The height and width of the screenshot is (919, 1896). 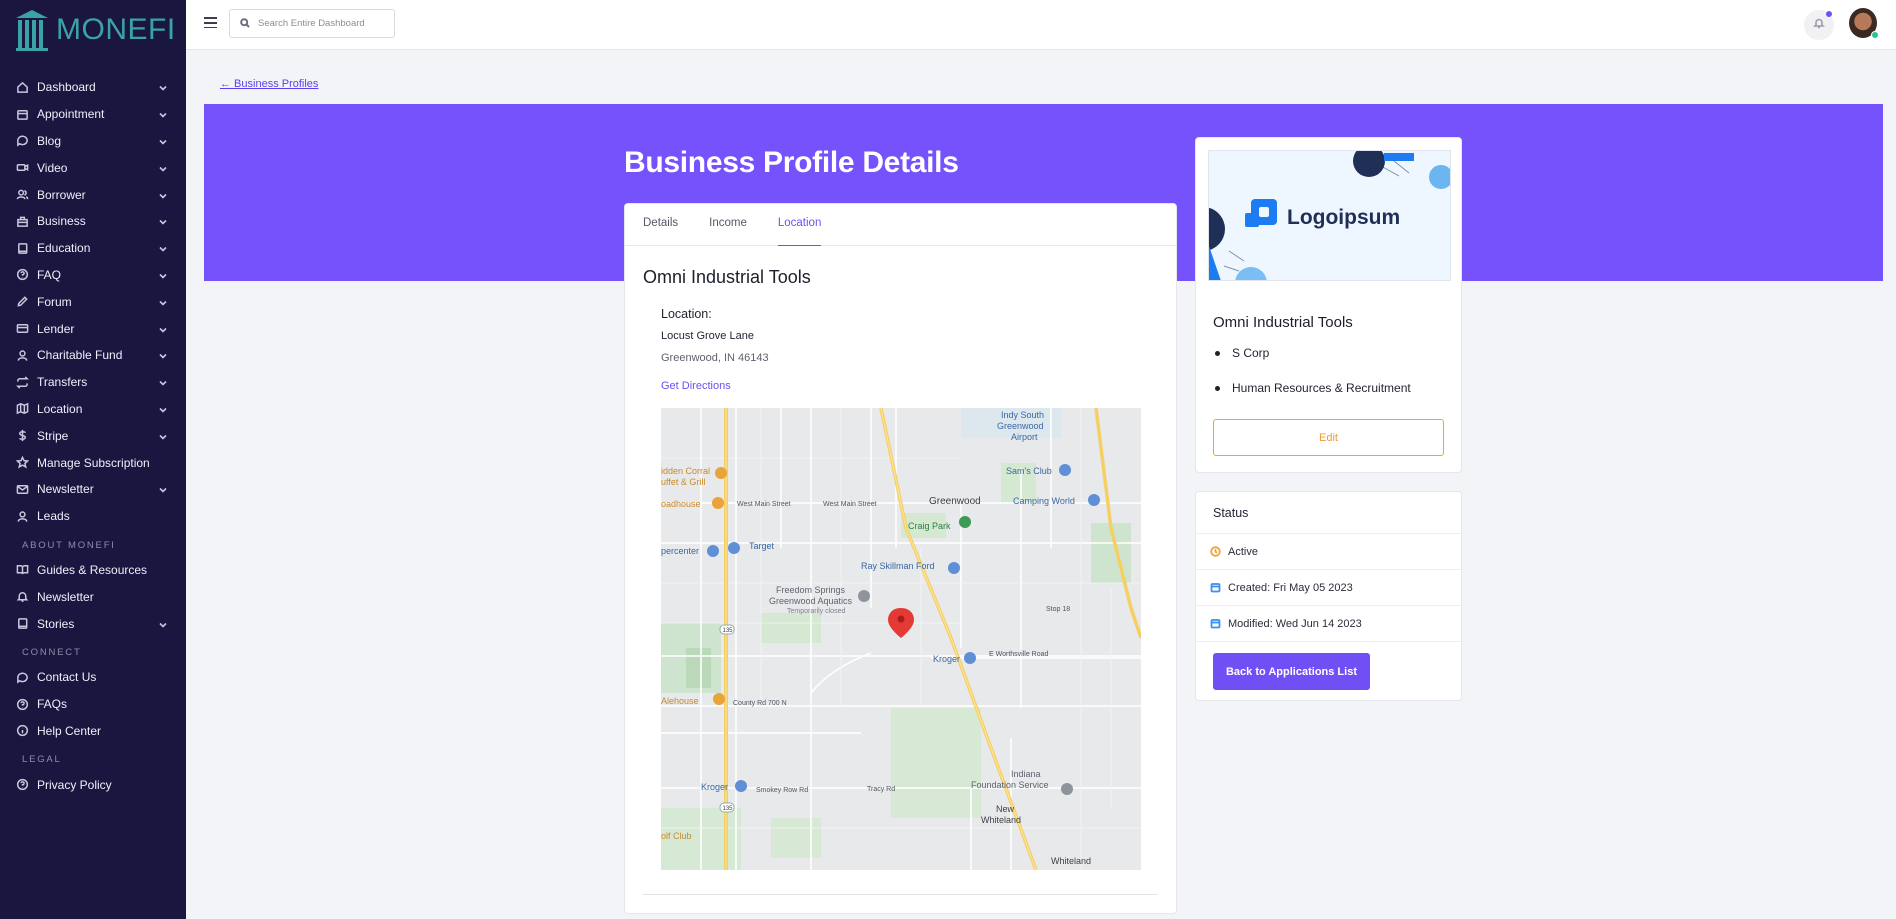 I want to click on card-divider, so click(x=900, y=894).